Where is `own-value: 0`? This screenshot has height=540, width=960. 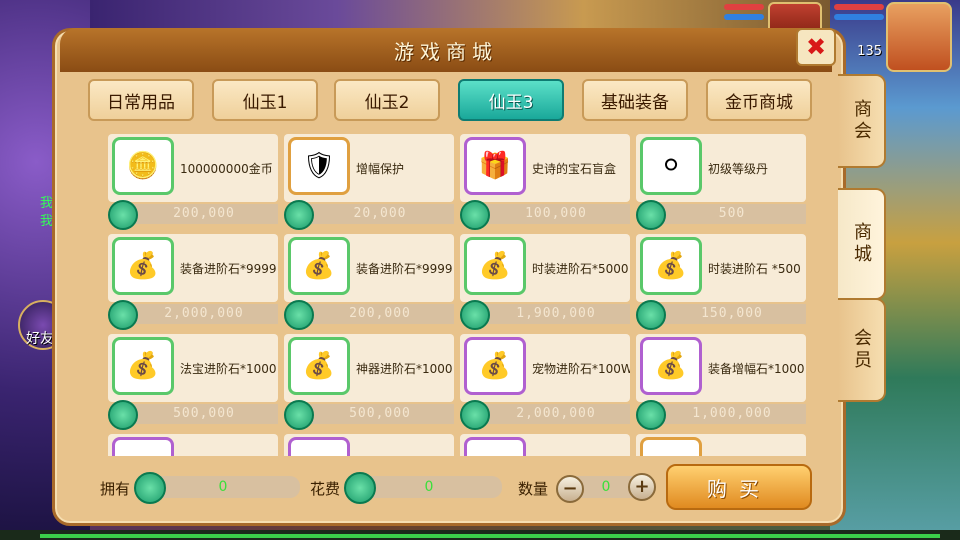 own-value: 0 is located at coordinates (223, 487).